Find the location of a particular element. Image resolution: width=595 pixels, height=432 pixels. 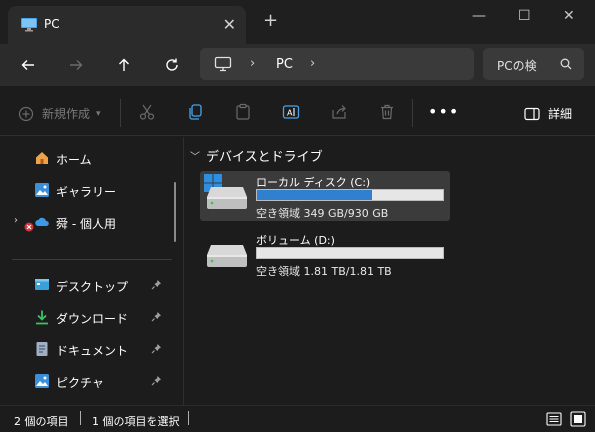

document-icon is located at coordinates (42, 349).